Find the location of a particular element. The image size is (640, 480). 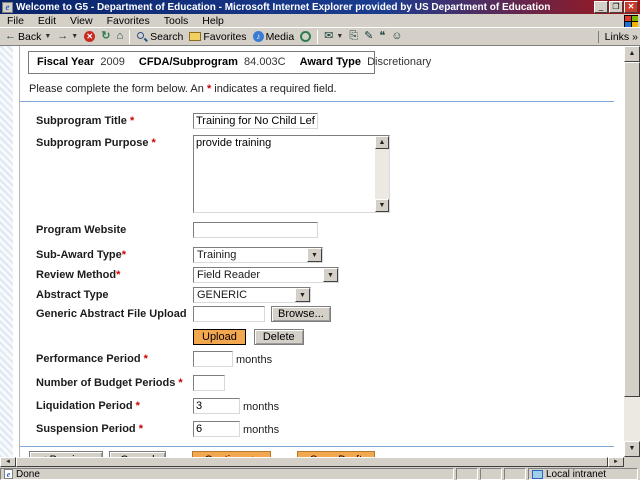

delete-button: Delete is located at coordinates (278, 337).